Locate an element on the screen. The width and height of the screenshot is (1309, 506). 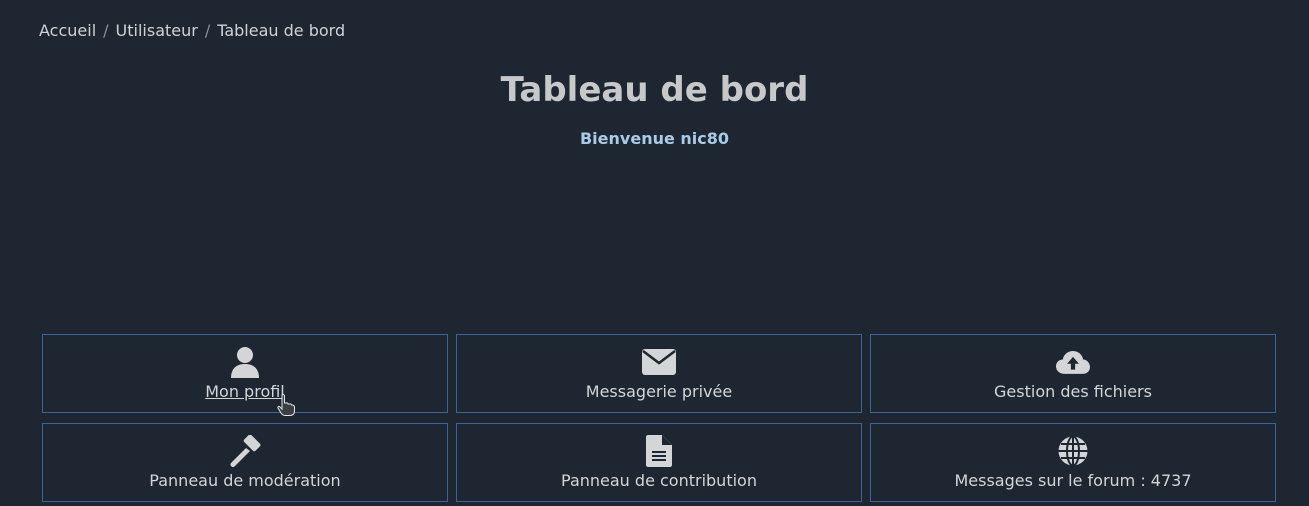
tile-label: Messages sur le forum : 4737 is located at coordinates (1073, 480).